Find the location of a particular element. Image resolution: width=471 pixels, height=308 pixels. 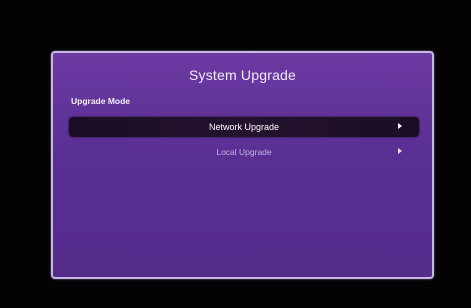

upgrade-mode-menu: Network Upgrade Local Upgrade is located at coordinates (244, 142).